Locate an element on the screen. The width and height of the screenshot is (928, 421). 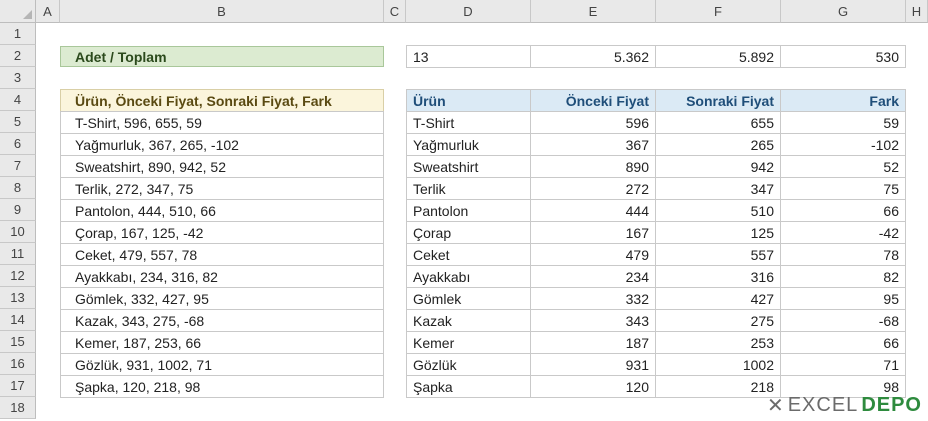
summary-total-prev-cell: 5.362 is located at coordinates (593, 56).